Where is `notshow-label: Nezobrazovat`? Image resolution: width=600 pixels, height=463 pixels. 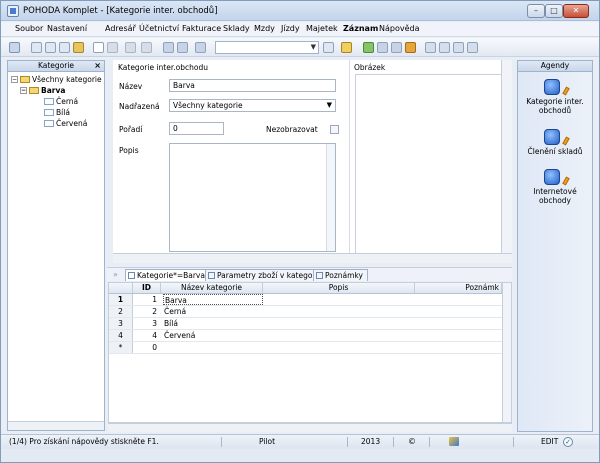
notshow-label: Nezobrazovat is located at coordinates (292, 129).